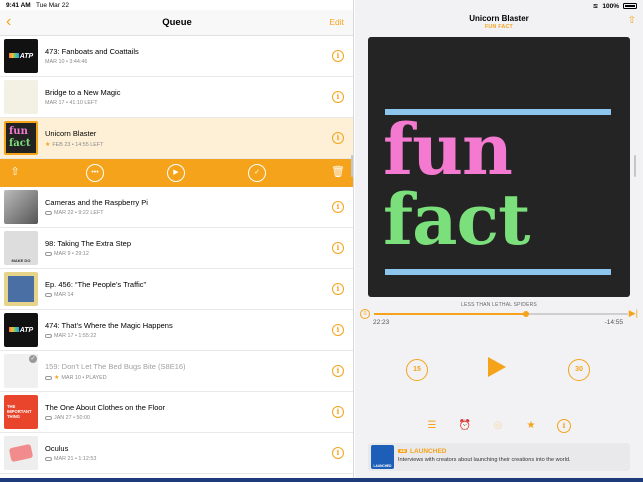 The image size is (643, 482). I want to click on battery-icon, so click(630, 6).